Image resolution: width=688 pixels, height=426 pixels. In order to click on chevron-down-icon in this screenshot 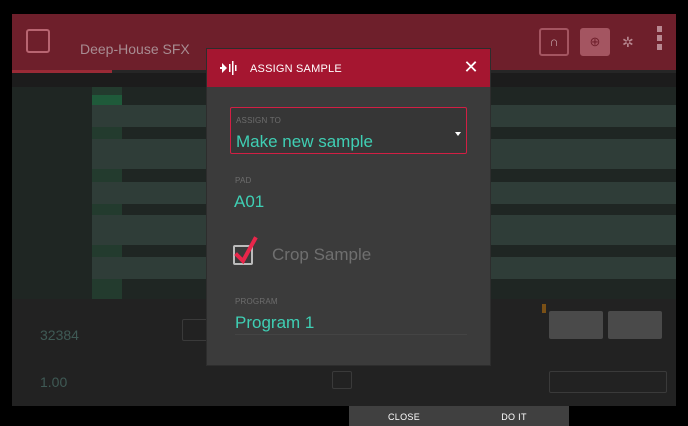, I will do `click(458, 134)`.